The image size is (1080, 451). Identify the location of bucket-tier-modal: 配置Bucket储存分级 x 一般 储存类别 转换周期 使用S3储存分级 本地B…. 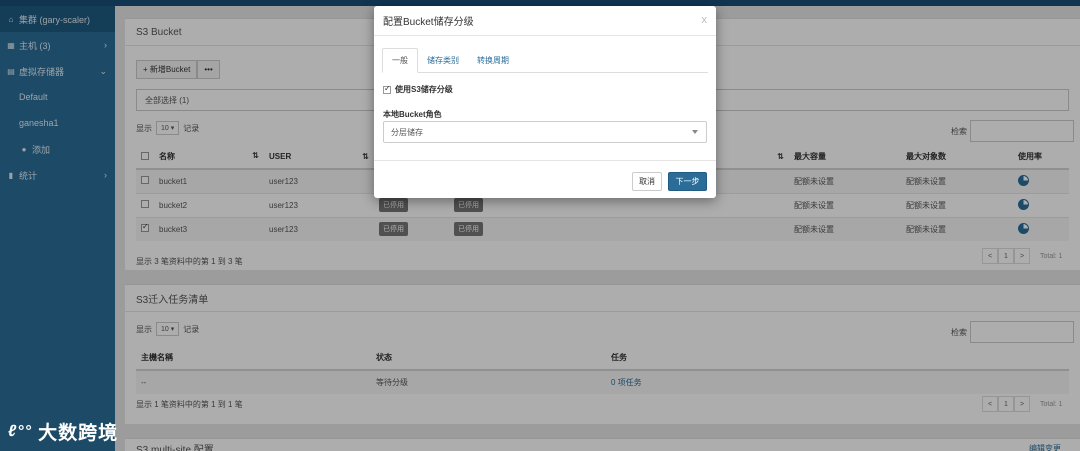
(545, 102).